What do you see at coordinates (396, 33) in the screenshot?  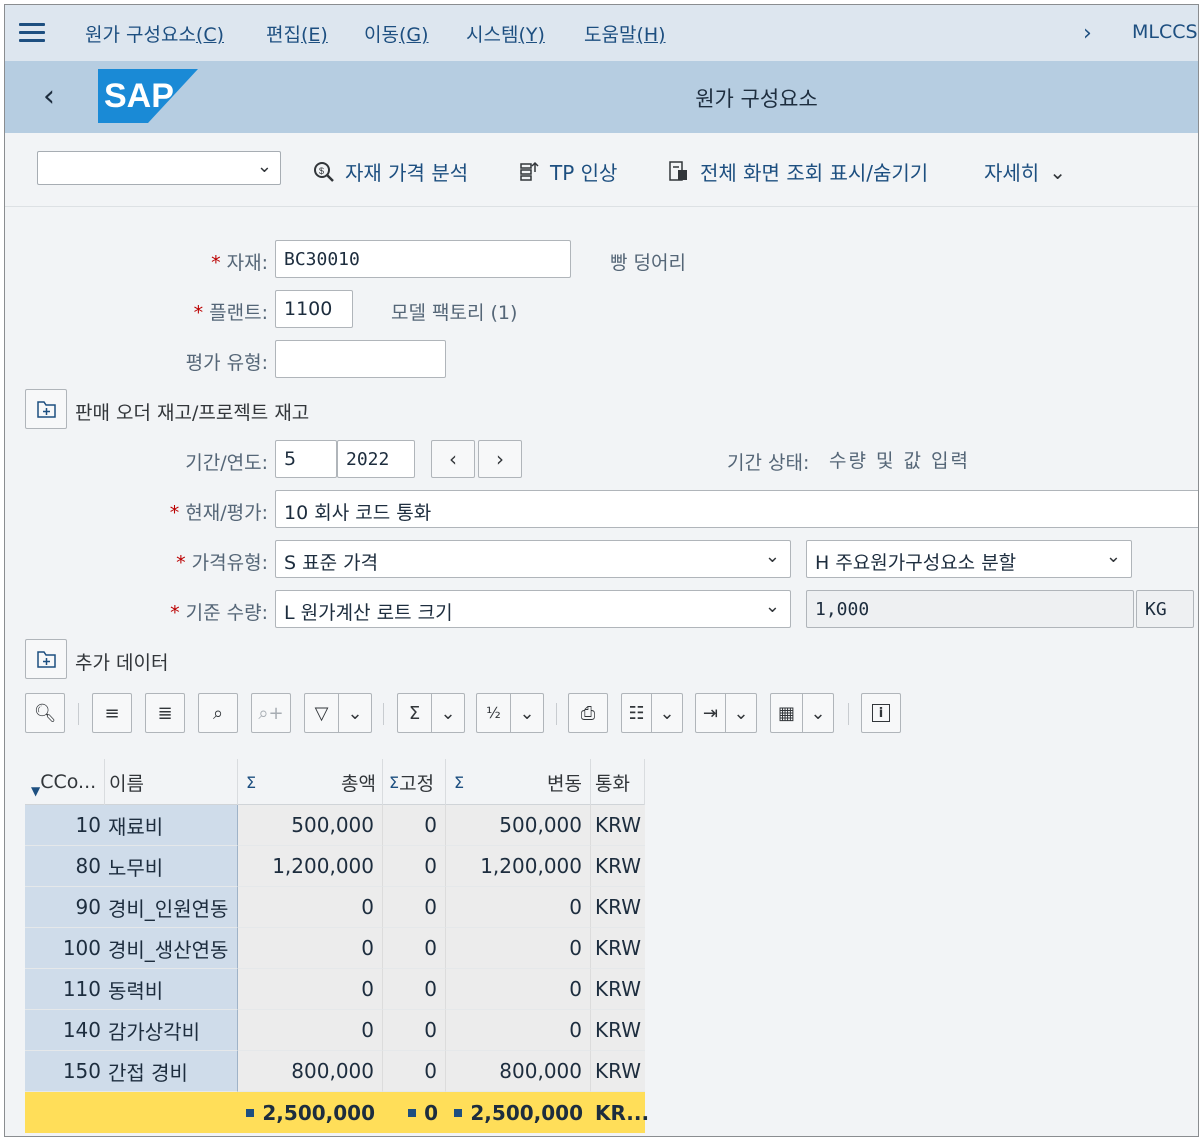 I see `menu-goto: 이동(G)` at bounding box center [396, 33].